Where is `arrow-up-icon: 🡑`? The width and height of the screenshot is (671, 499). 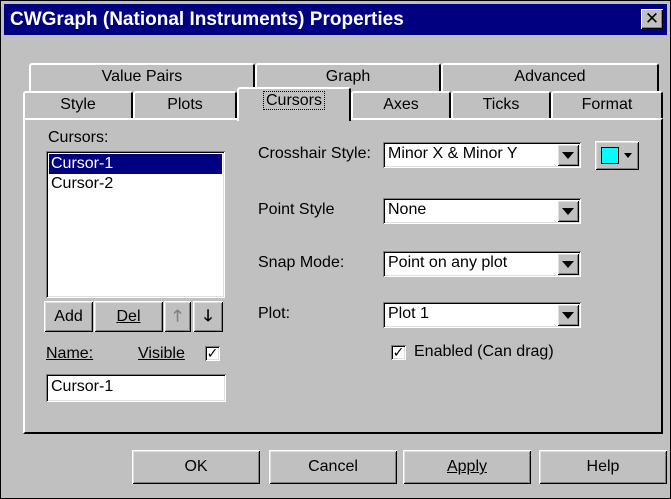 arrow-up-icon: 🡑 is located at coordinates (177, 316).